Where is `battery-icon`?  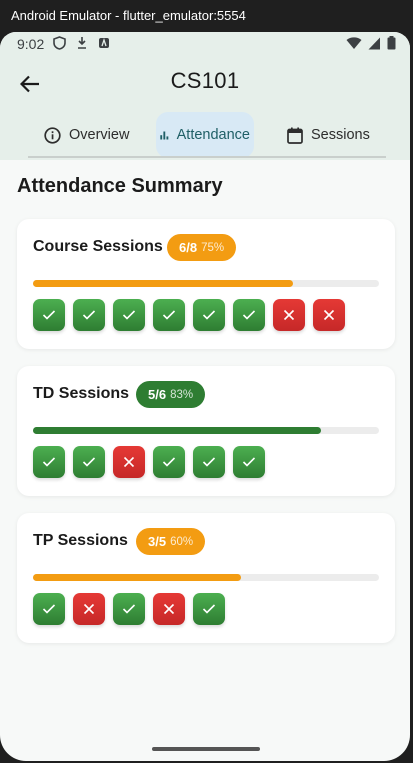
battery-icon is located at coordinates (391, 43).